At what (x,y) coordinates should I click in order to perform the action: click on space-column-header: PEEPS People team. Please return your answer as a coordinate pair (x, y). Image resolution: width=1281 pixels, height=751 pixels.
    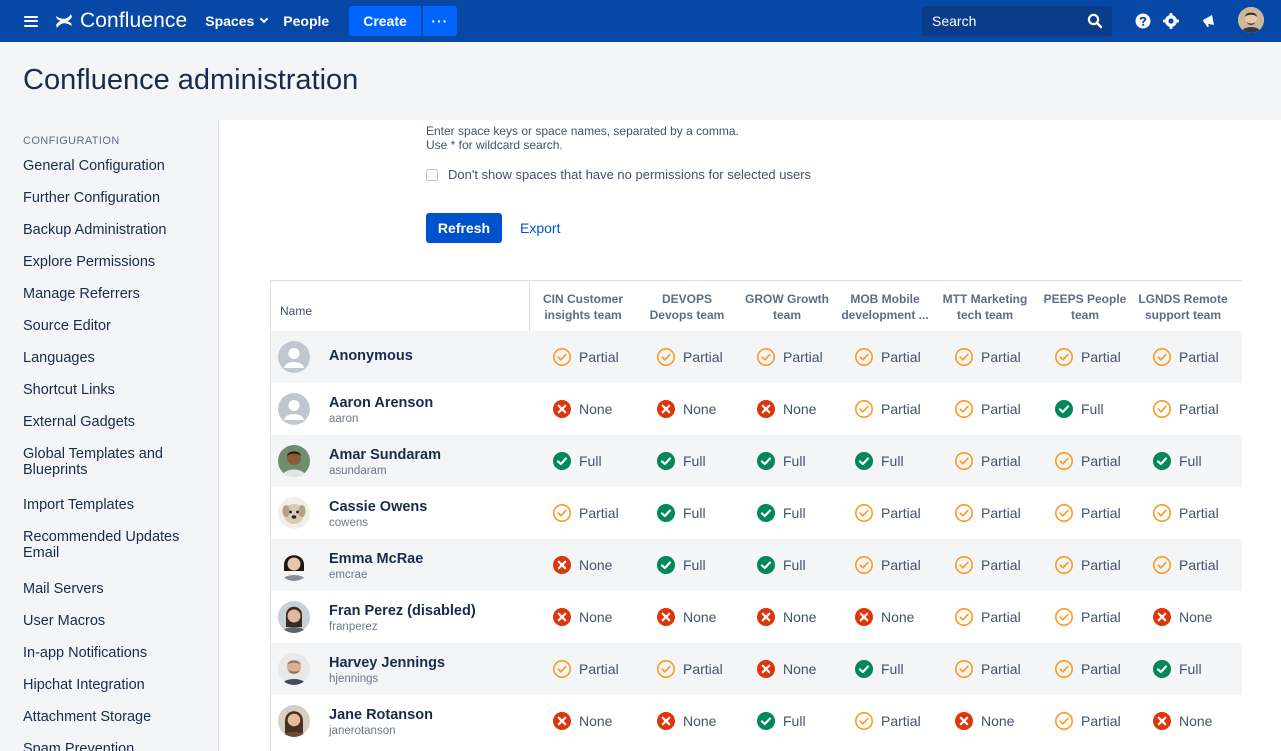
    Looking at the image, I should click on (1085, 307).